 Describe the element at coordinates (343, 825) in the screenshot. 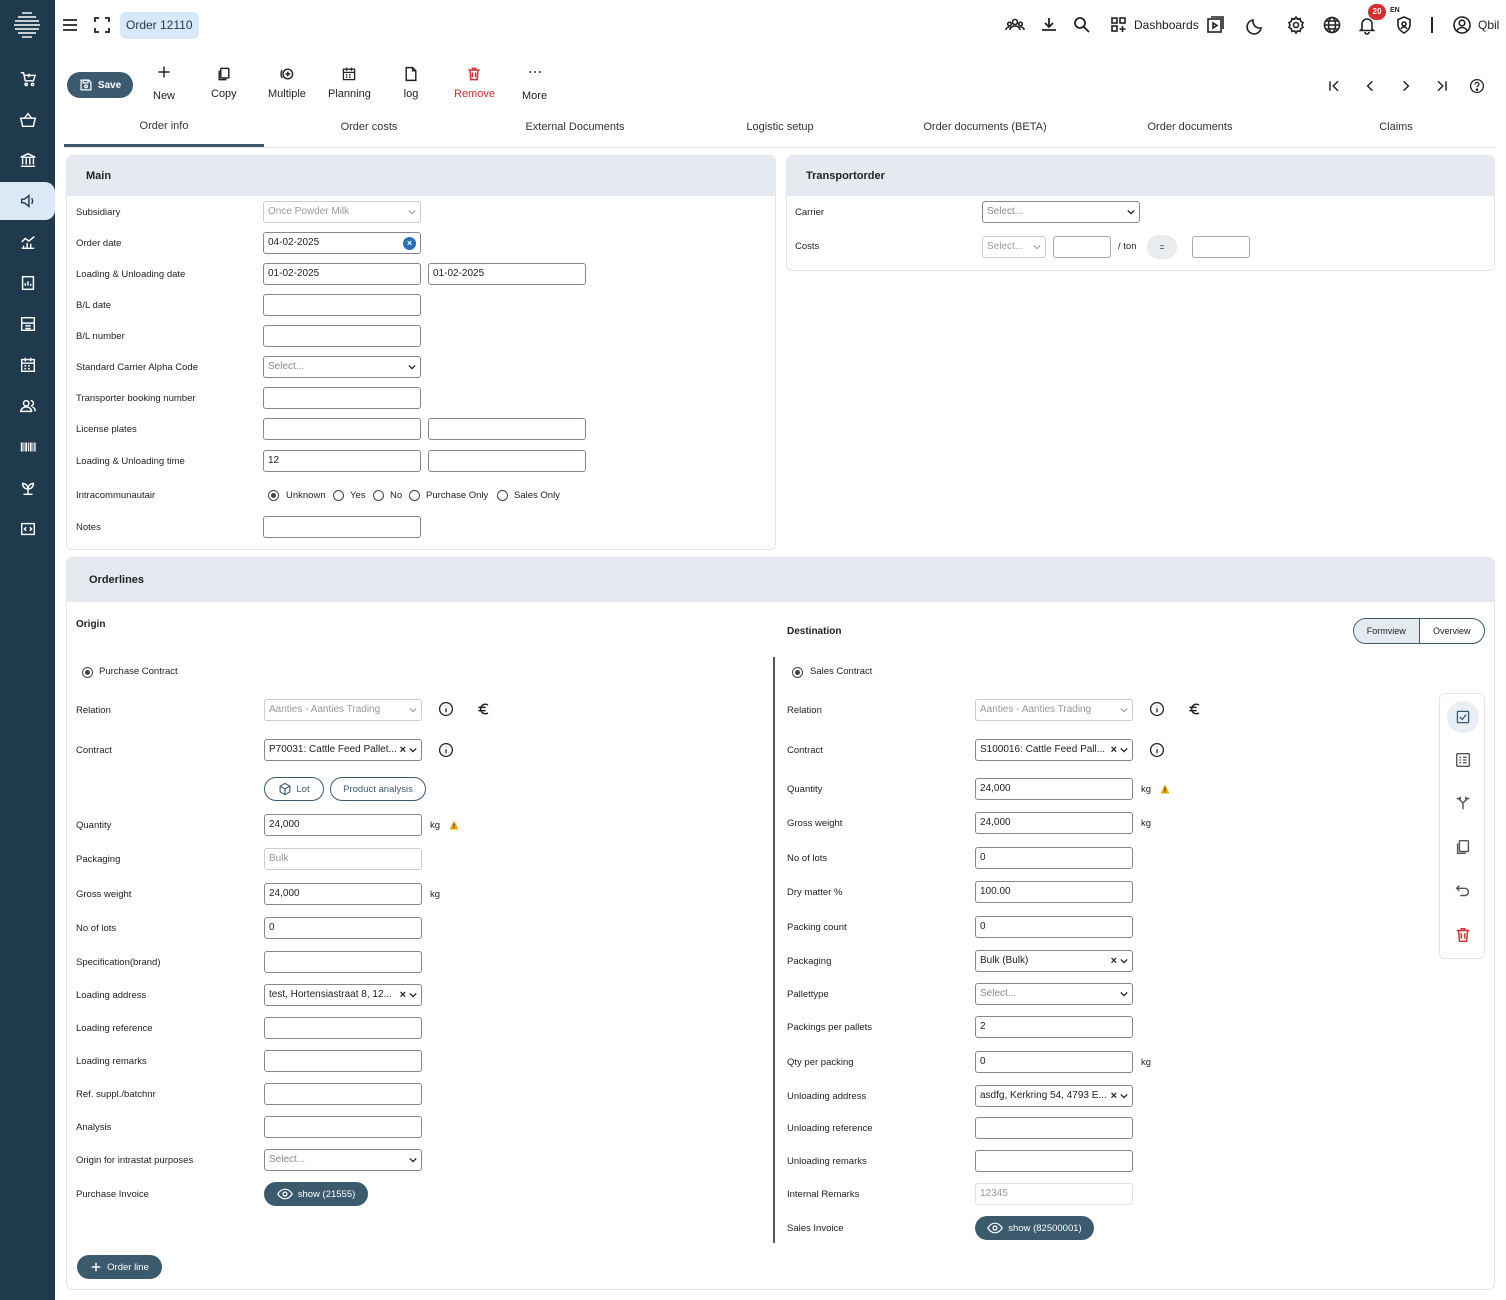

I see `origin-quantity-input: 24,000` at that location.